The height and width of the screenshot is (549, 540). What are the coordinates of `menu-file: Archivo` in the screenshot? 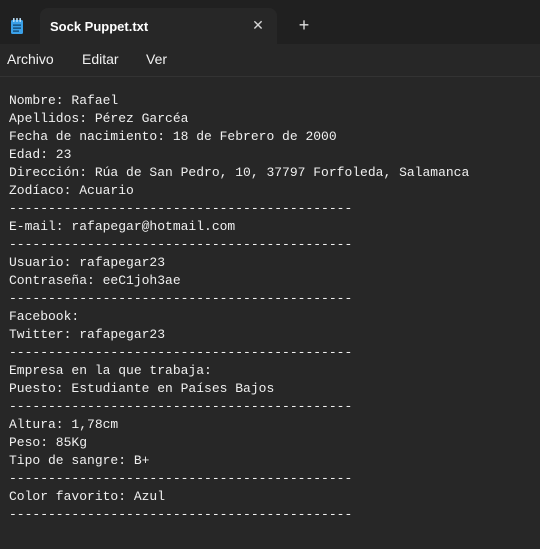 It's located at (30, 59).